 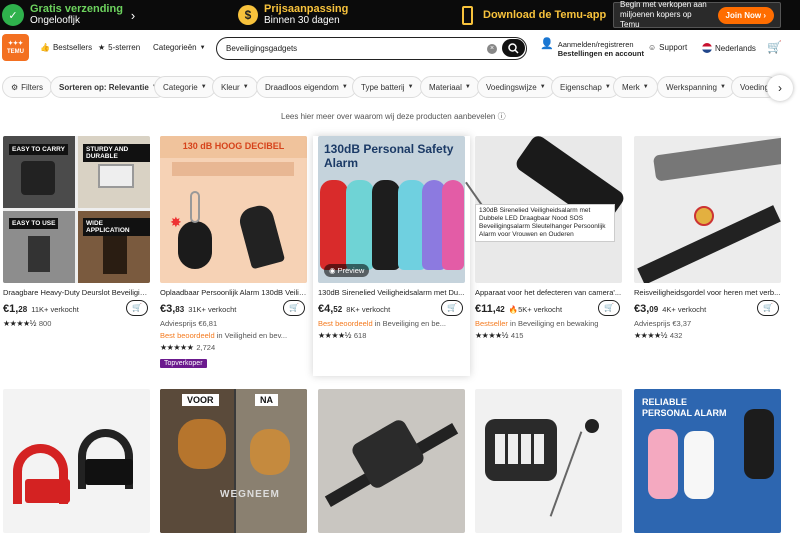 I want to click on product-image: 130dB Personal Safety Alarm ◉ Preview, so click(x=391, y=209).